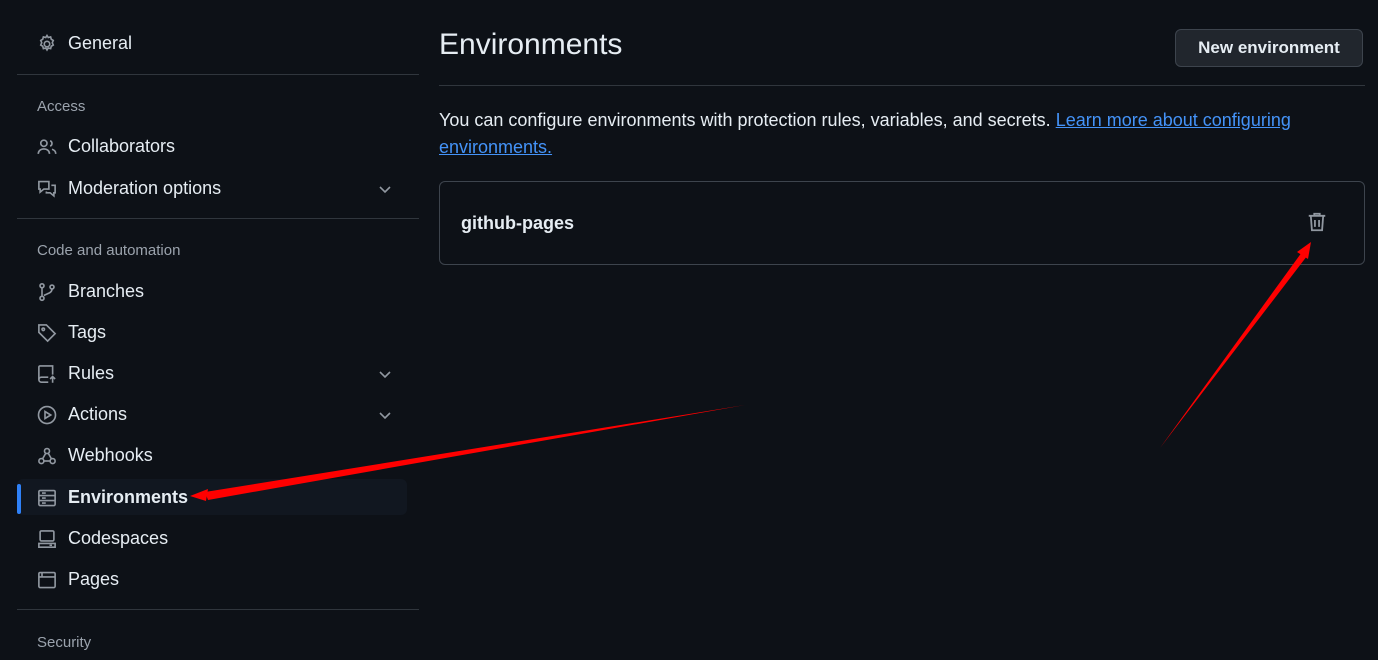  Describe the element at coordinates (47, 415) in the screenshot. I see `play-icon` at that location.